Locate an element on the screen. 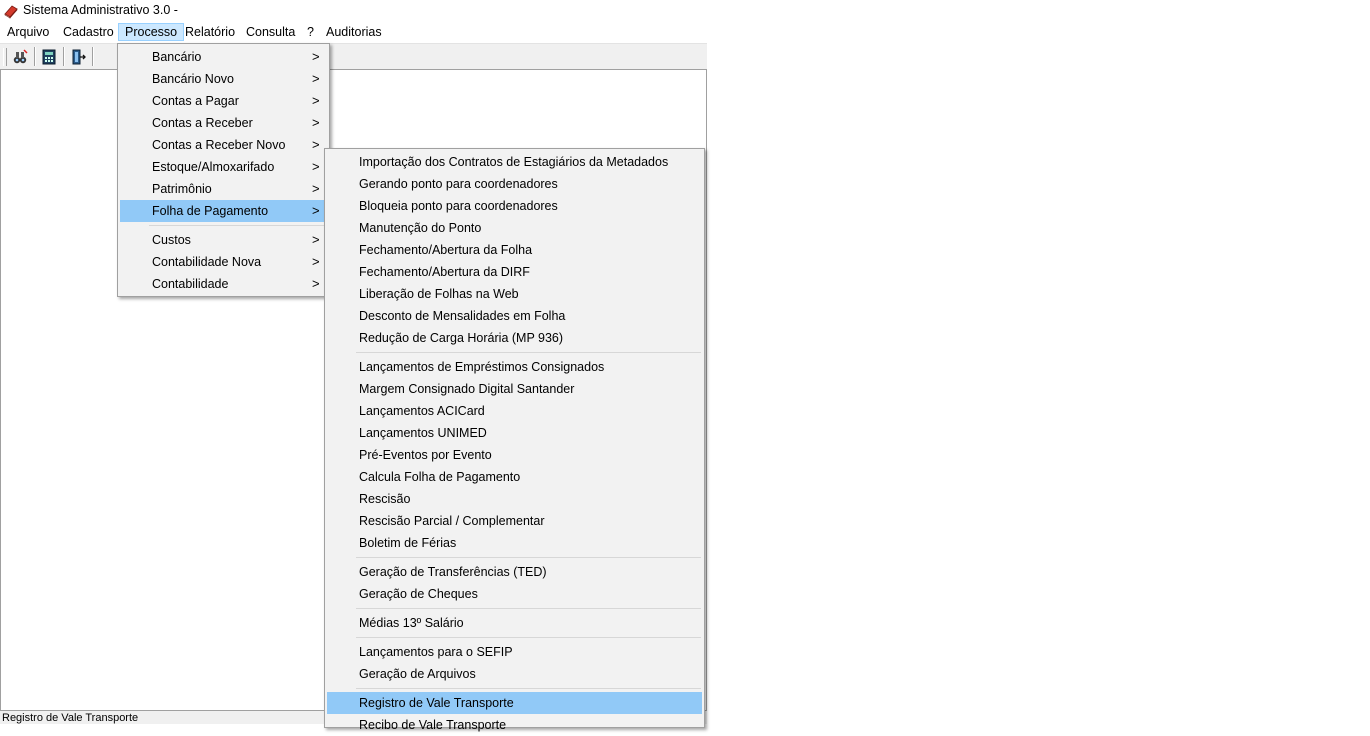  menu-item-desconto-mensalidades: Desconto de Mensalidades em Folha is located at coordinates (514, 316).